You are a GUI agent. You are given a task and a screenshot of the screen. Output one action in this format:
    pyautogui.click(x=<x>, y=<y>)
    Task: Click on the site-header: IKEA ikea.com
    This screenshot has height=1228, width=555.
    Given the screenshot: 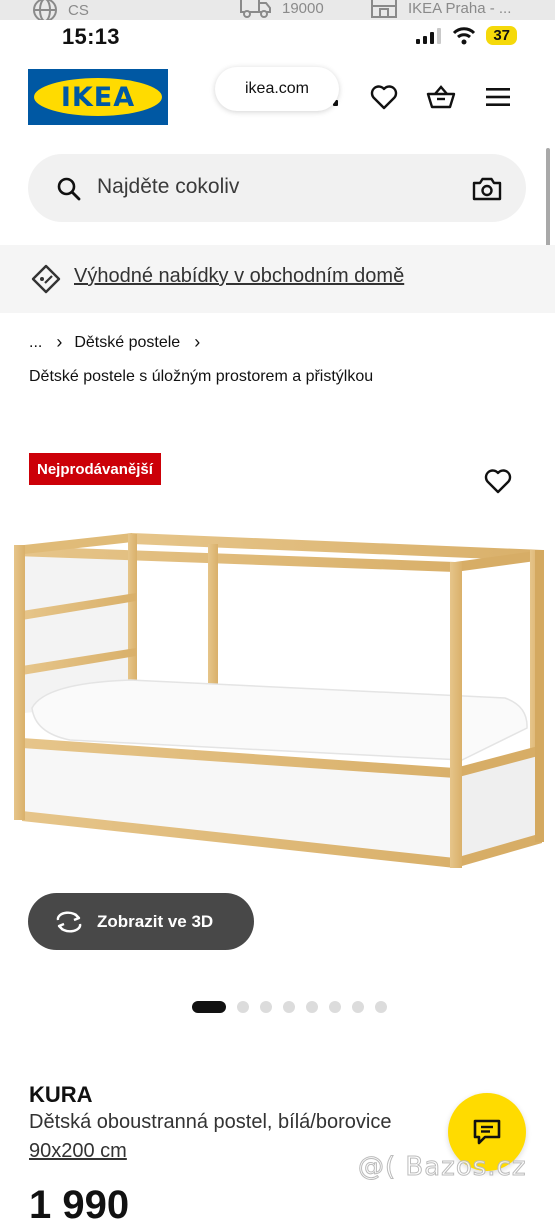 What is the action you would take?
    pyautogui.click(x=277, y=99)
    